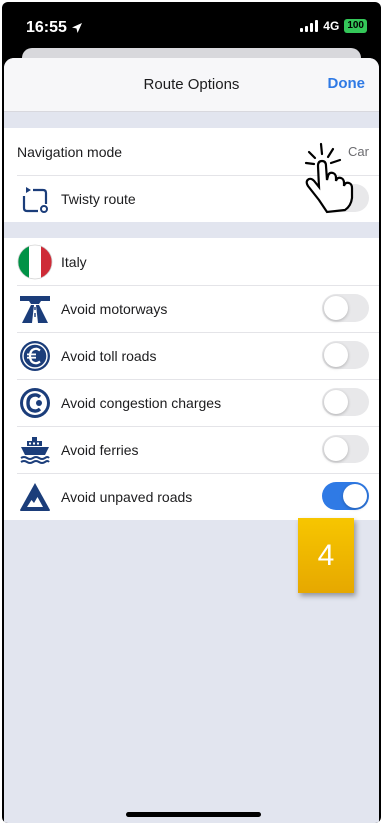  I want to click on navigation-mode-label: Navigation mode, so click(70, 151).